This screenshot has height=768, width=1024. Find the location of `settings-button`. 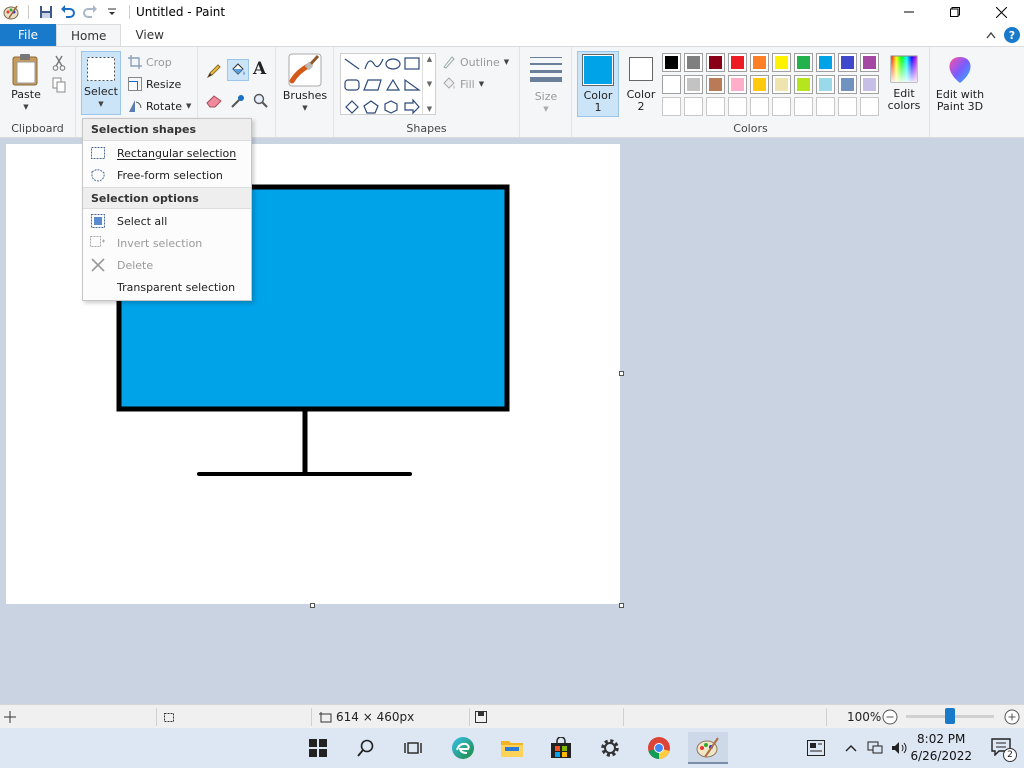

settings-button is located at coordinates (610, 748).